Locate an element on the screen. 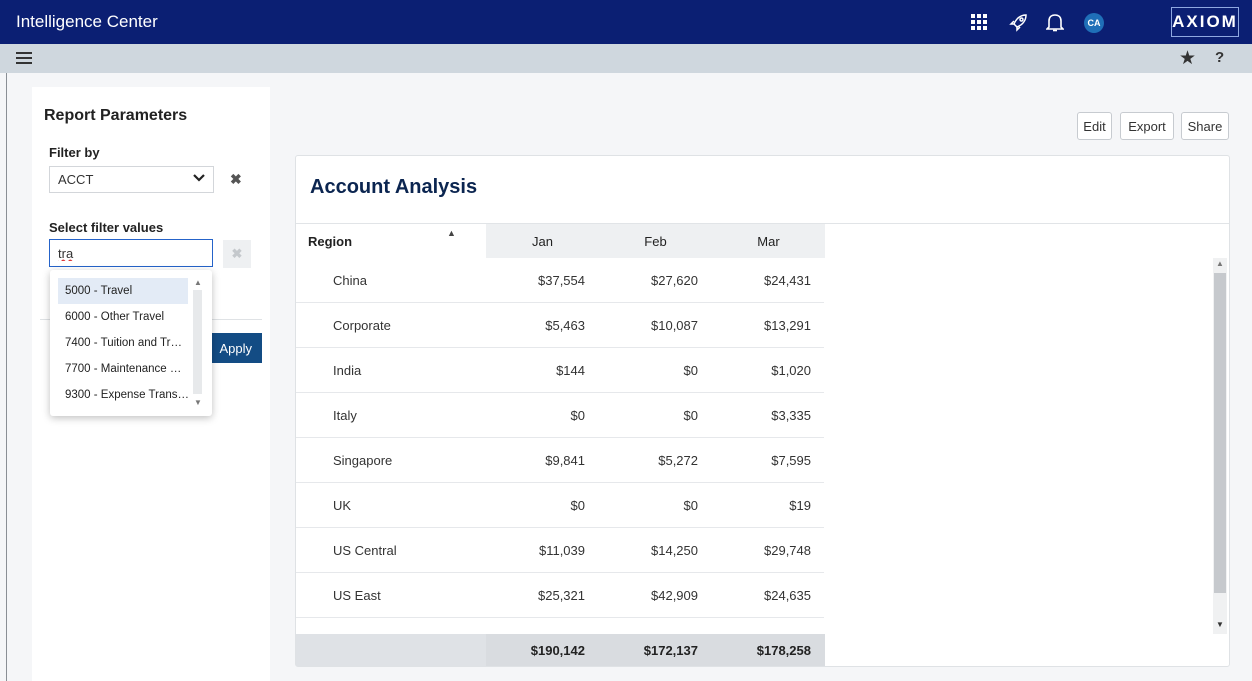 The image size is (1252, 681). chevron-down-icon is located at coordinates (199, 179).